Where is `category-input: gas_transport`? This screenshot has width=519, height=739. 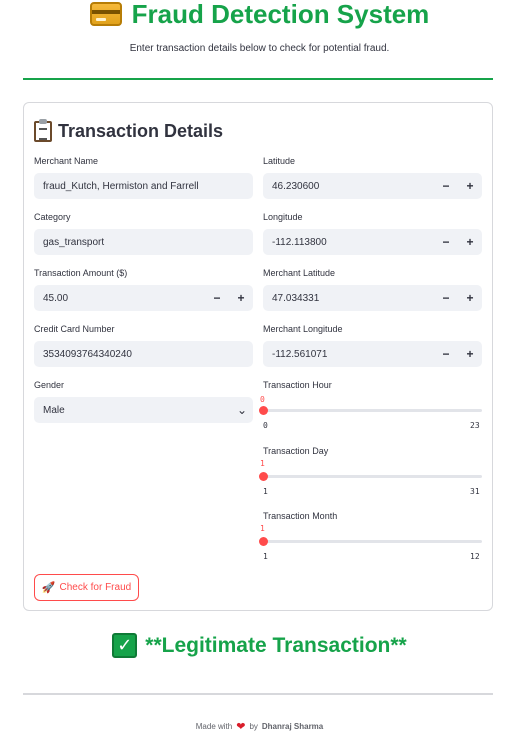 category-input: gas_transport is located at coordinates (143, 242).